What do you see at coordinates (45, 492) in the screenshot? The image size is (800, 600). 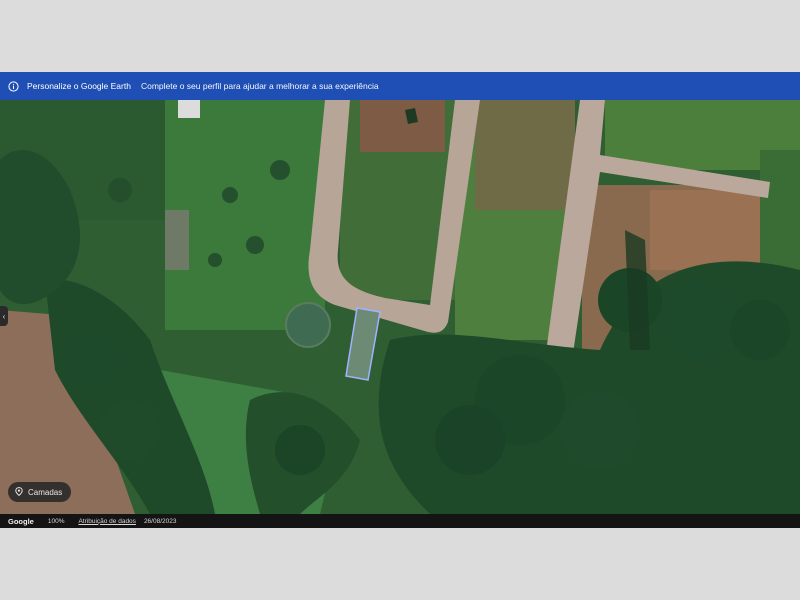 I see `layers-label: Camadas` at bounding box center [45, 492].